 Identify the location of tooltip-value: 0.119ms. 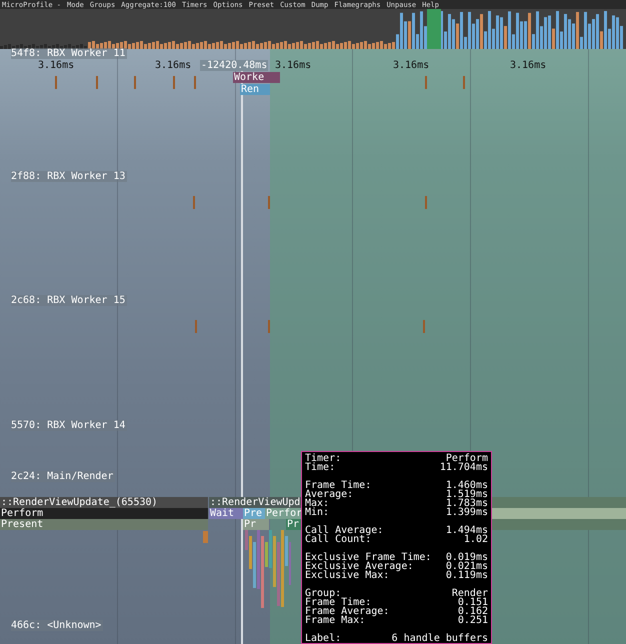
(467, 575).